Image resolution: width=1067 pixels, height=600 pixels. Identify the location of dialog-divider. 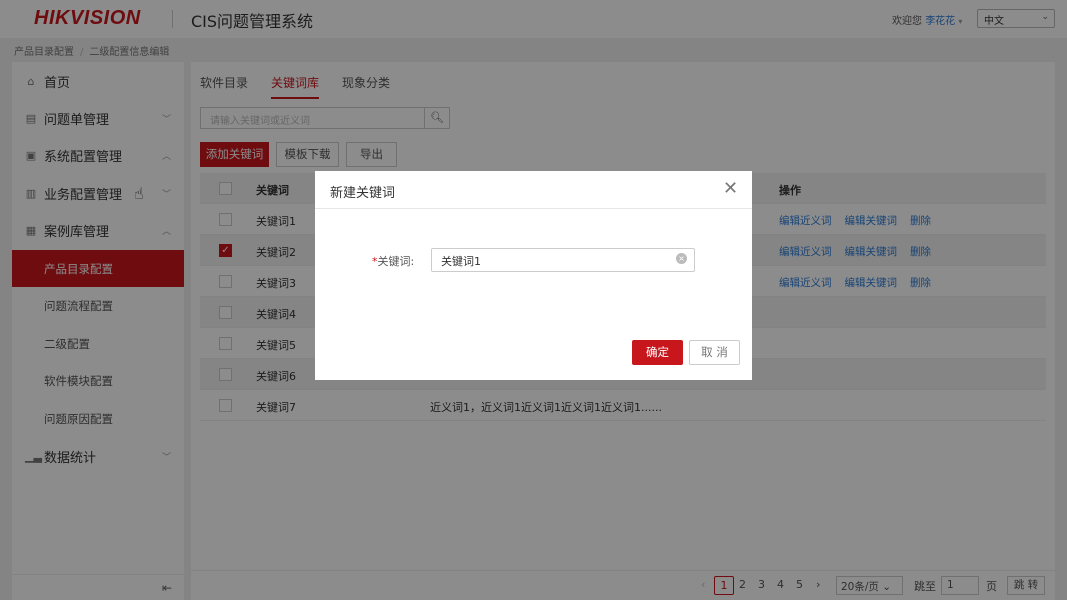
(533, 208).